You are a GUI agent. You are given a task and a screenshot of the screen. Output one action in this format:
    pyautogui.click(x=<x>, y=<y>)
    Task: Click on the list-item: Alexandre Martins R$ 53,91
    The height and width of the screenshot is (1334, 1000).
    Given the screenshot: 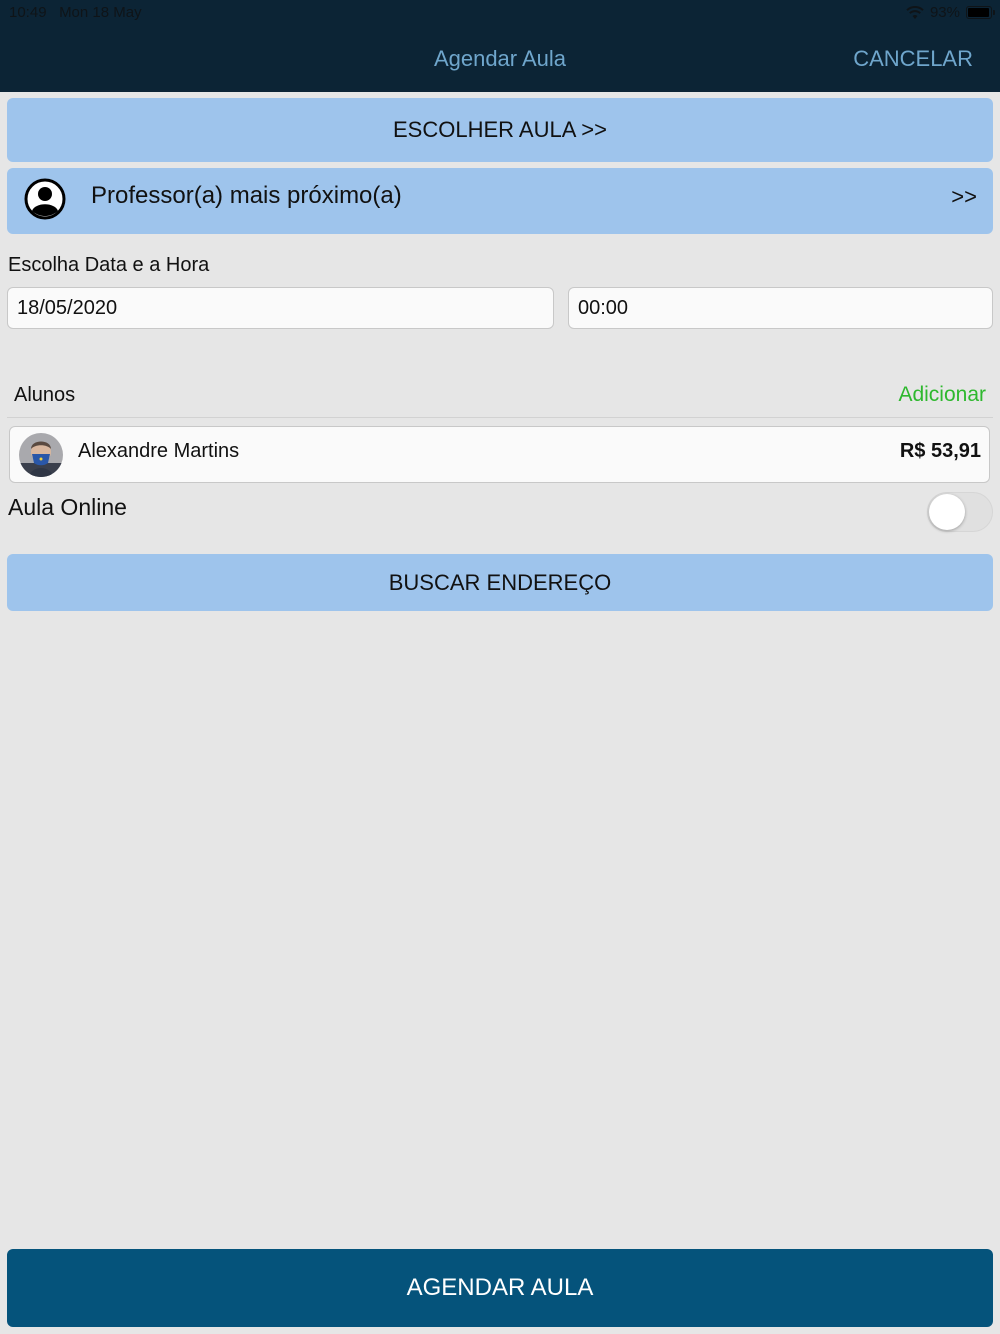 What is the action you would take?
    pyautogui.click(x=499, y=454)
    